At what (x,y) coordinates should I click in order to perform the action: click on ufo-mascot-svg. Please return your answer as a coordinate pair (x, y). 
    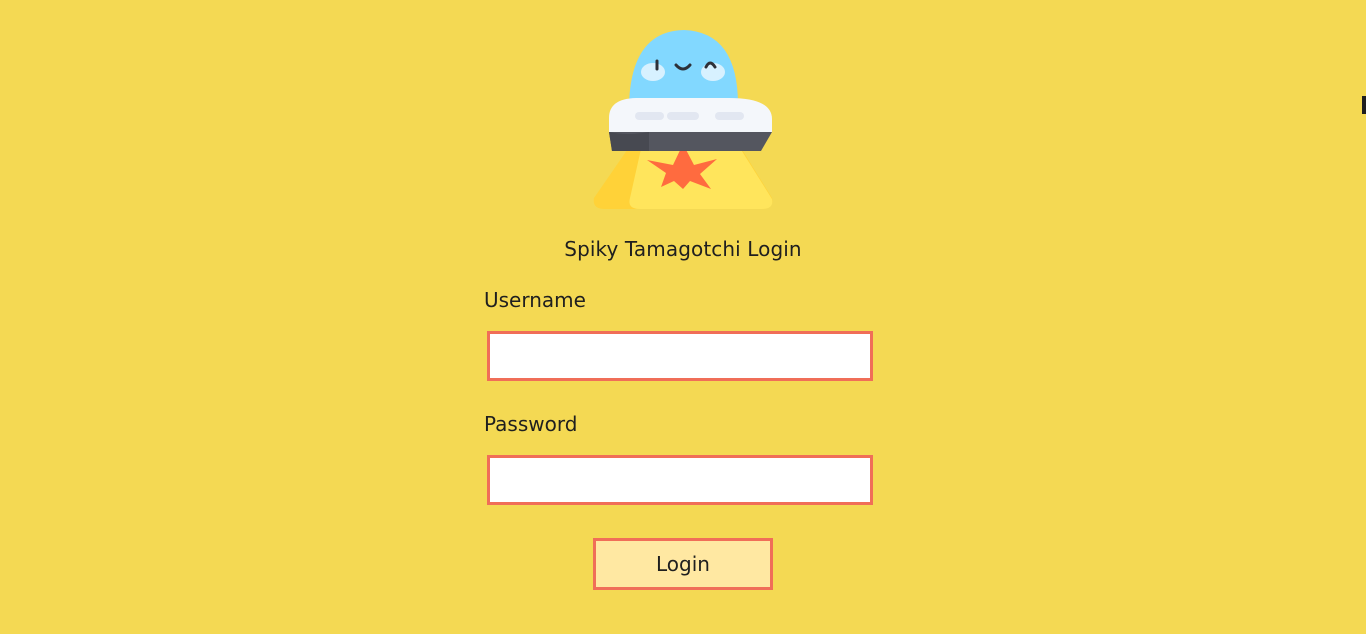
    Looking at the image, I should click on (683, 119).